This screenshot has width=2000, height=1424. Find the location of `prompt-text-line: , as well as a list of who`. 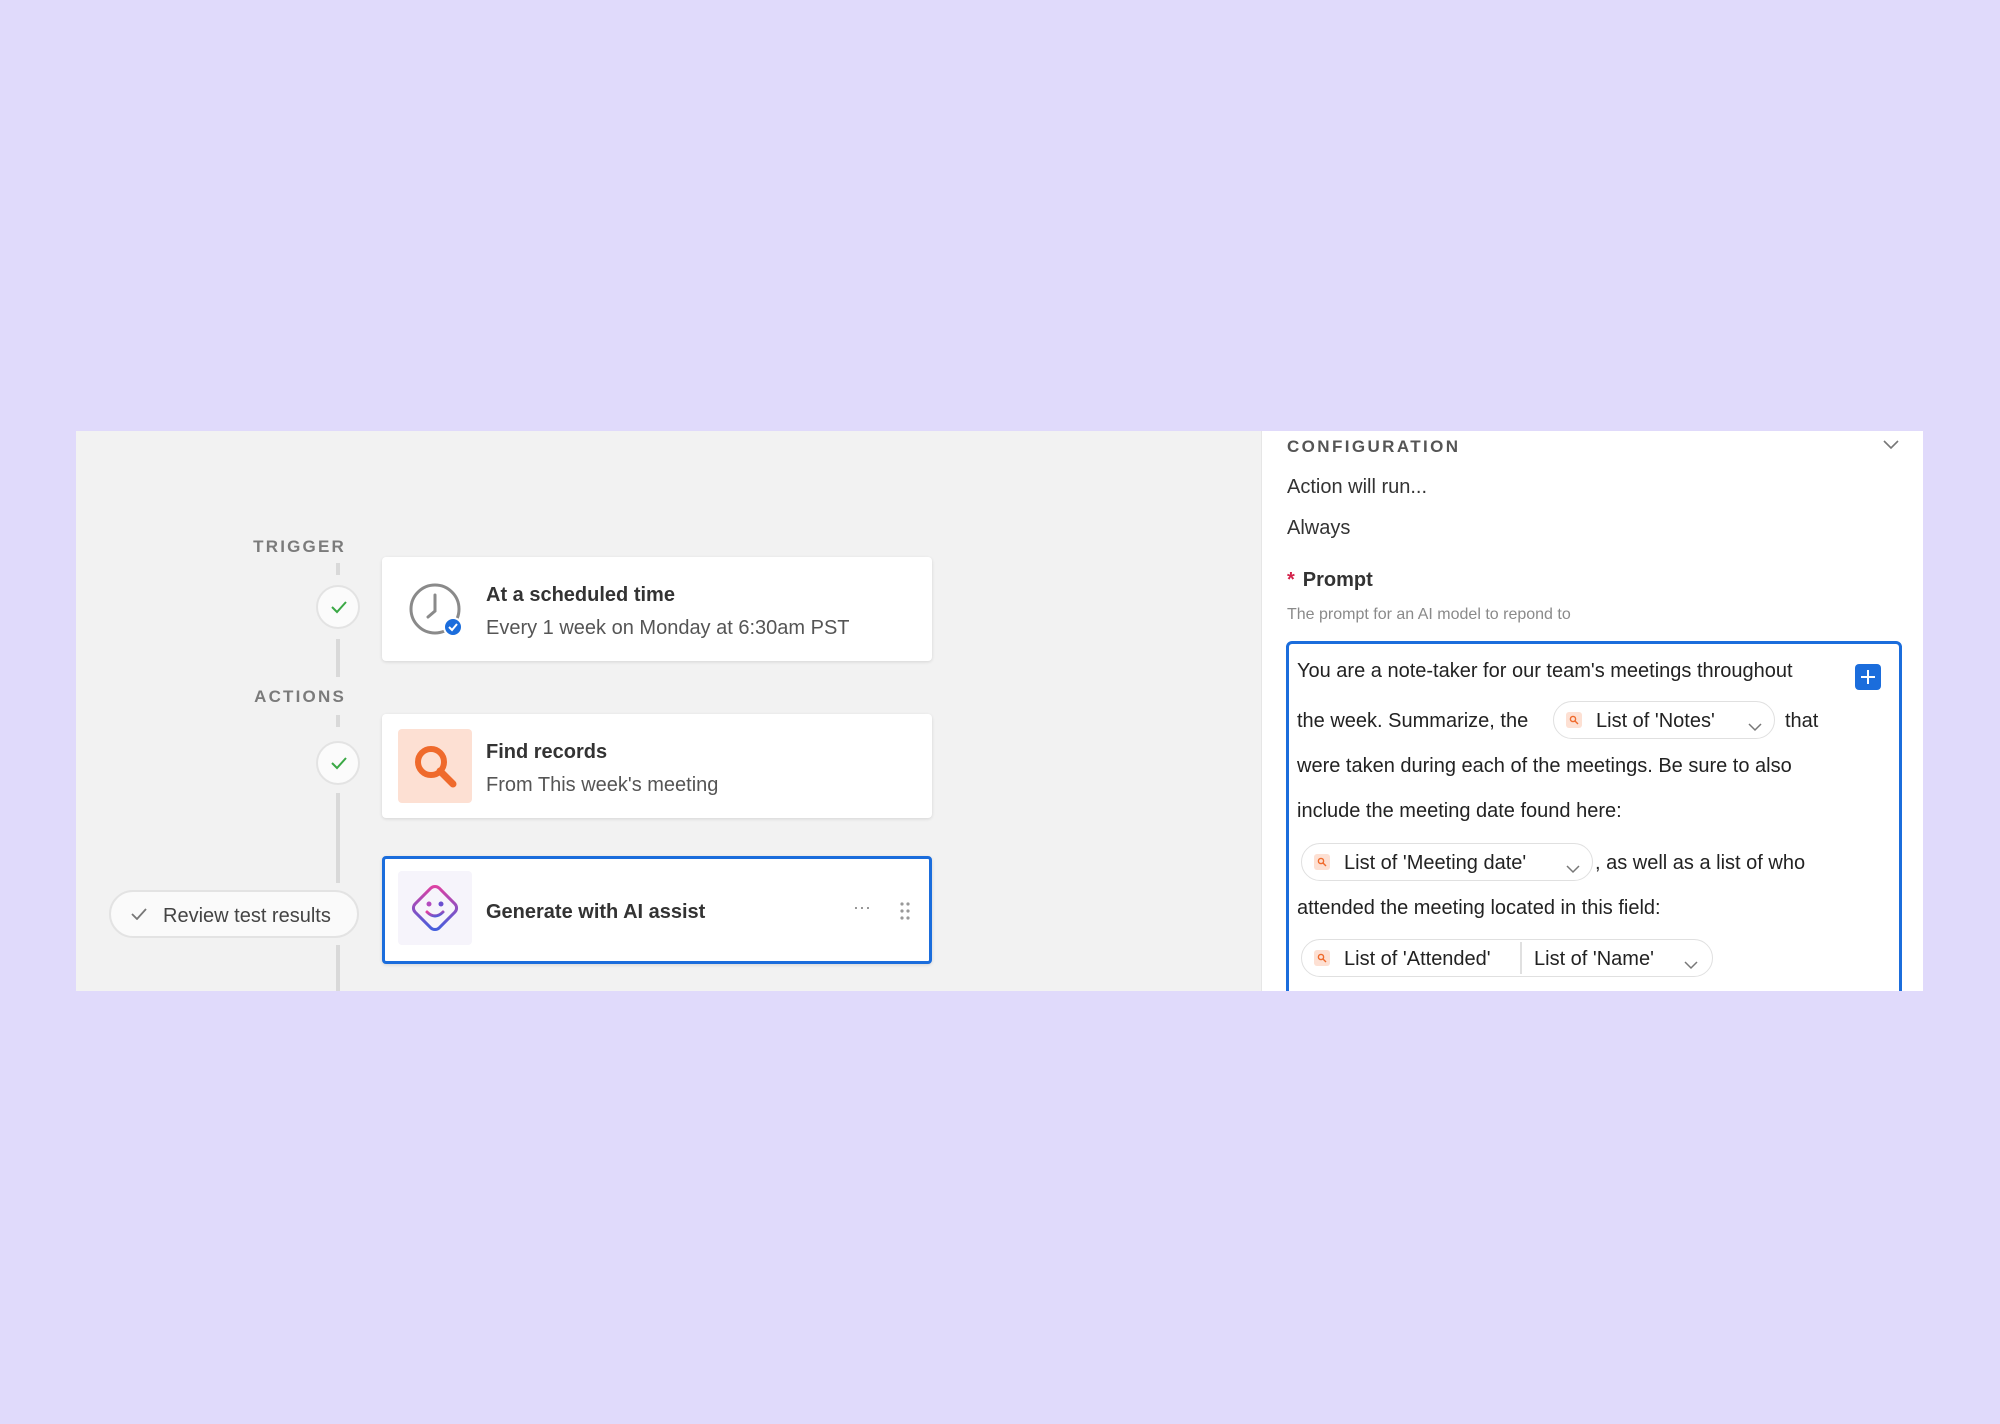

prompt-text-line: , as well as a list of who is located at coordinates (1700, 863).